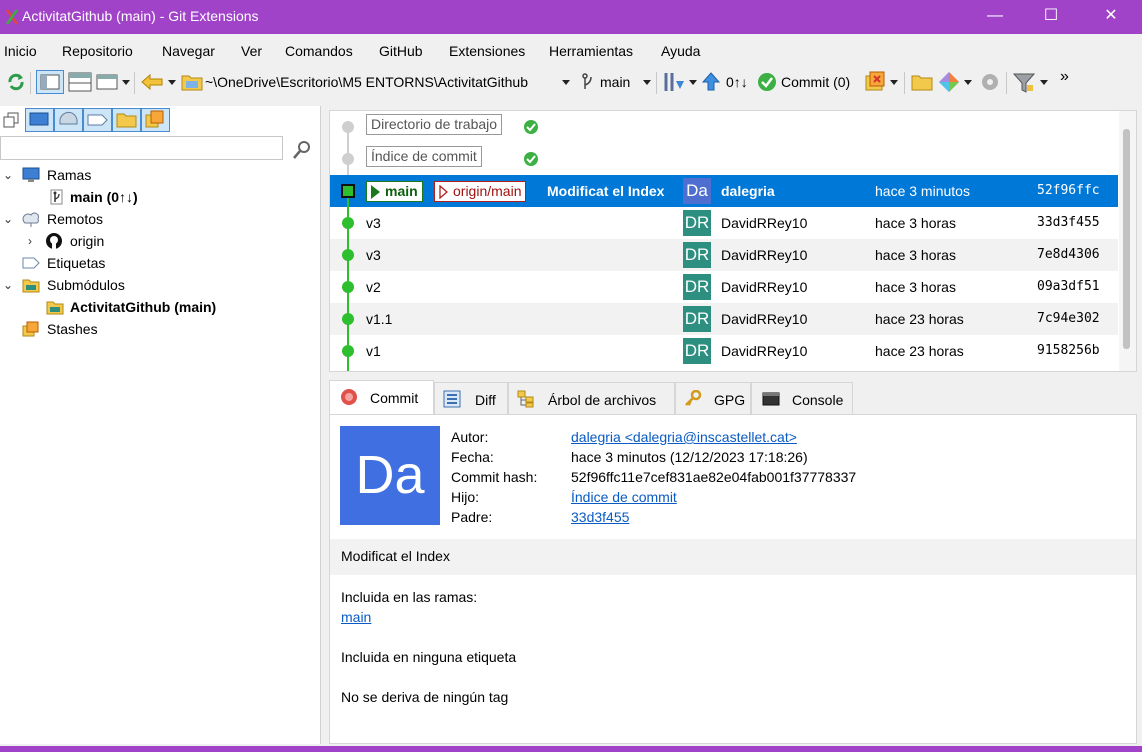 The height and width of the screenshot is (752, 1142). I want to click on avatar: Da, so click(697, 191).